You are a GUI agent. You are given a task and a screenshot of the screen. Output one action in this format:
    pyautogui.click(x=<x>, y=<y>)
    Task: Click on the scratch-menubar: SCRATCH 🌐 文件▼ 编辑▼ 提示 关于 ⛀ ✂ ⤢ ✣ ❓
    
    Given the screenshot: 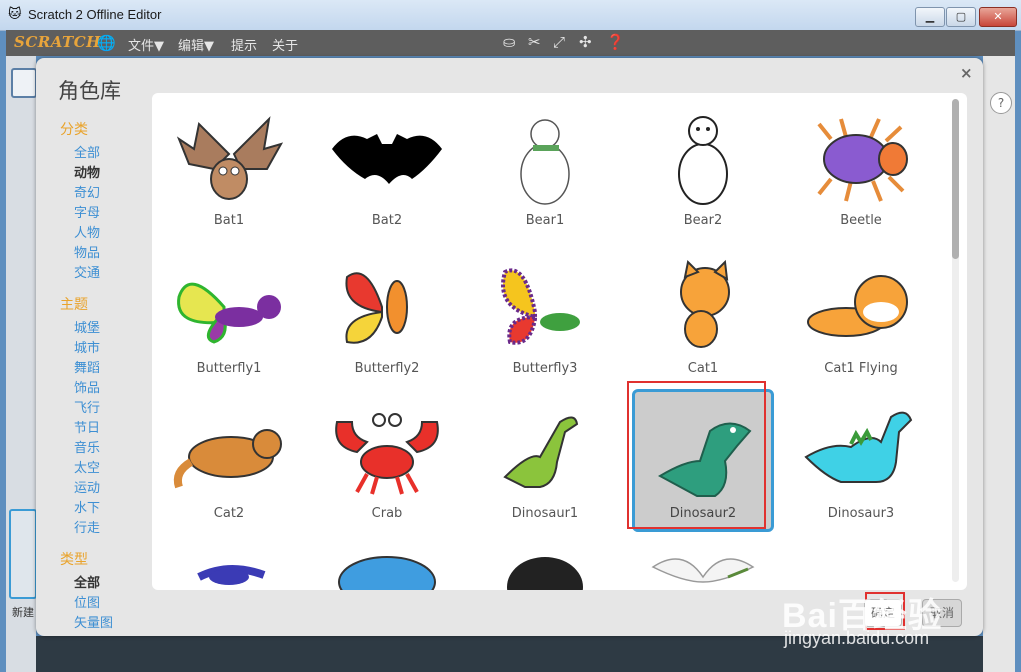 What is the action you would take?
    pyautogui.click(x=510, y=43)
    